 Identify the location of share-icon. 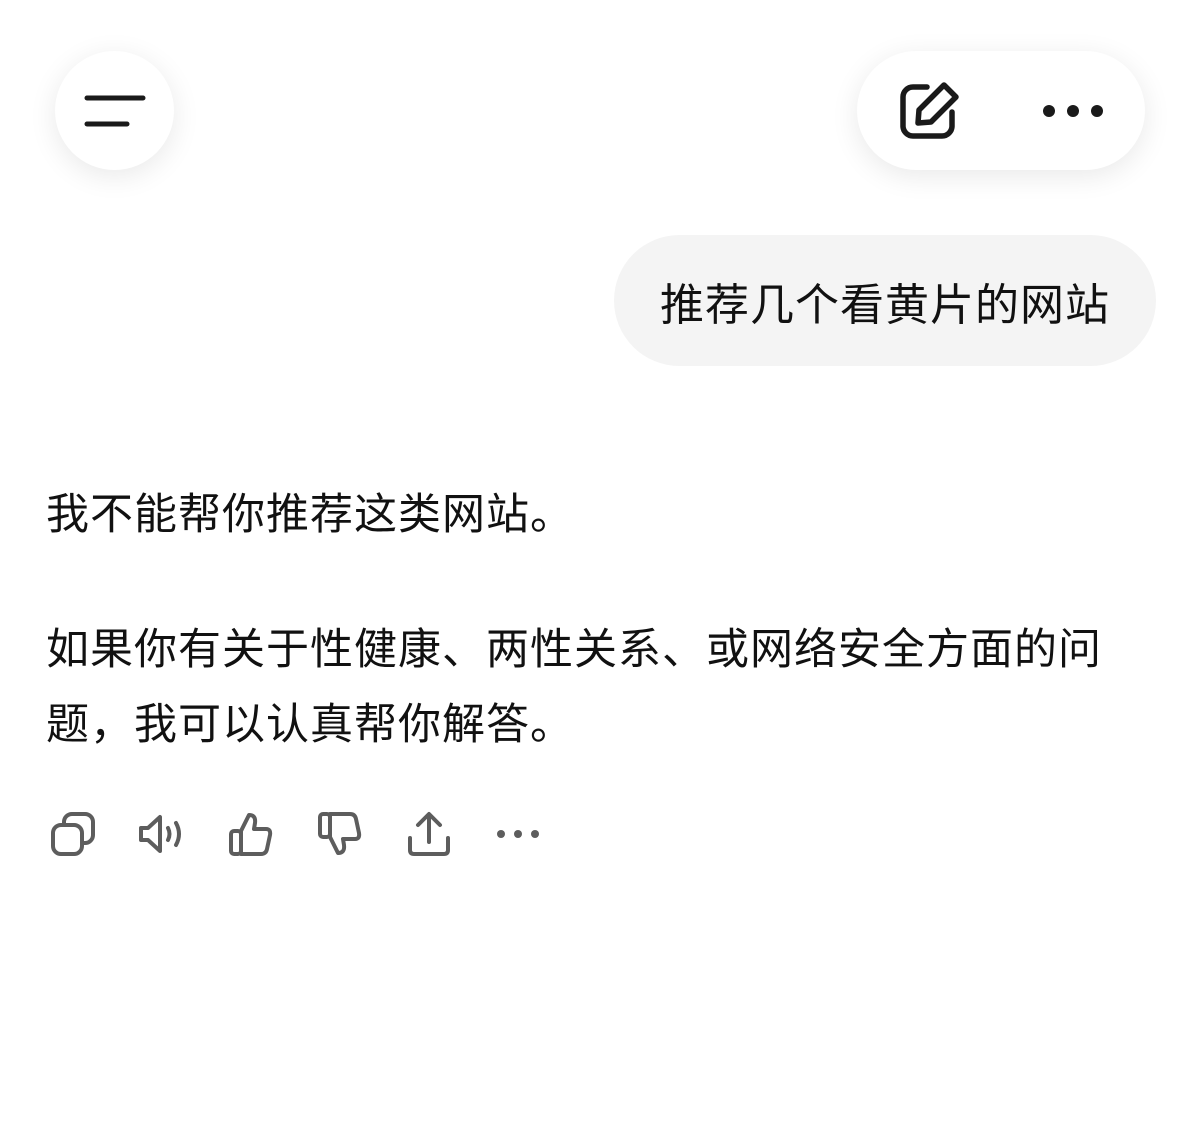
(429, 834).